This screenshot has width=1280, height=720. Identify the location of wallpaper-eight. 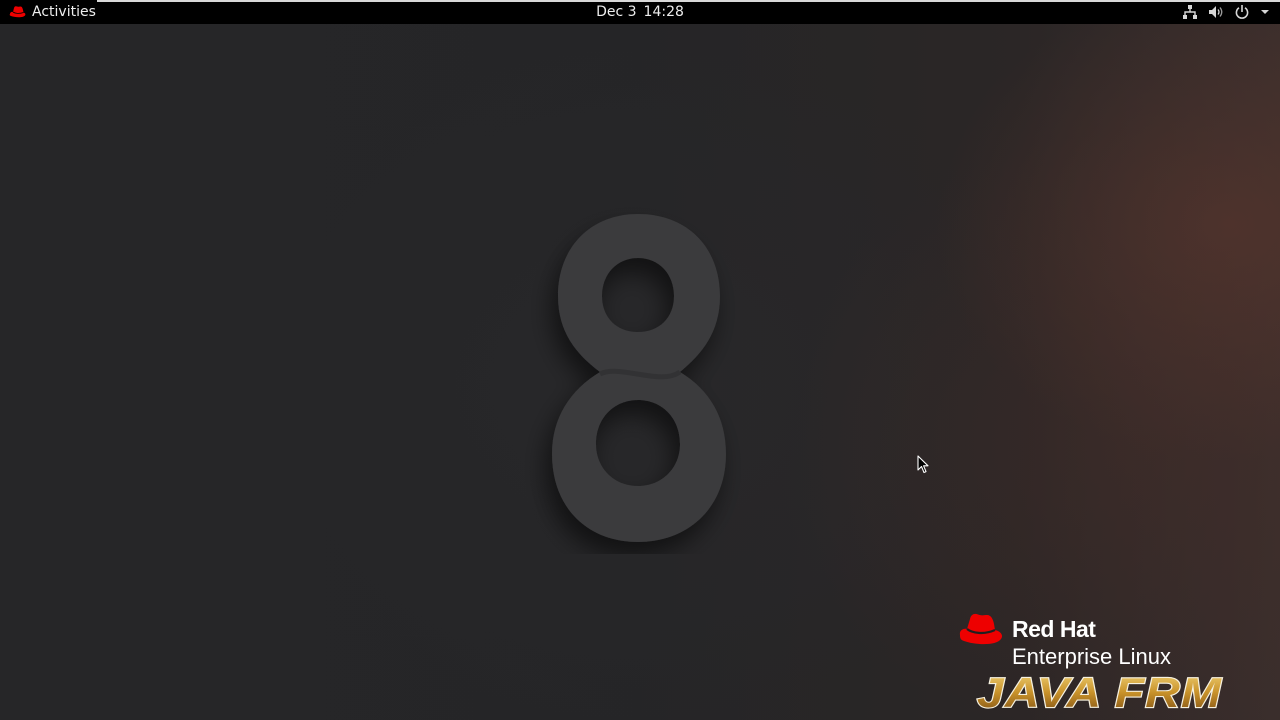
(639, 378).